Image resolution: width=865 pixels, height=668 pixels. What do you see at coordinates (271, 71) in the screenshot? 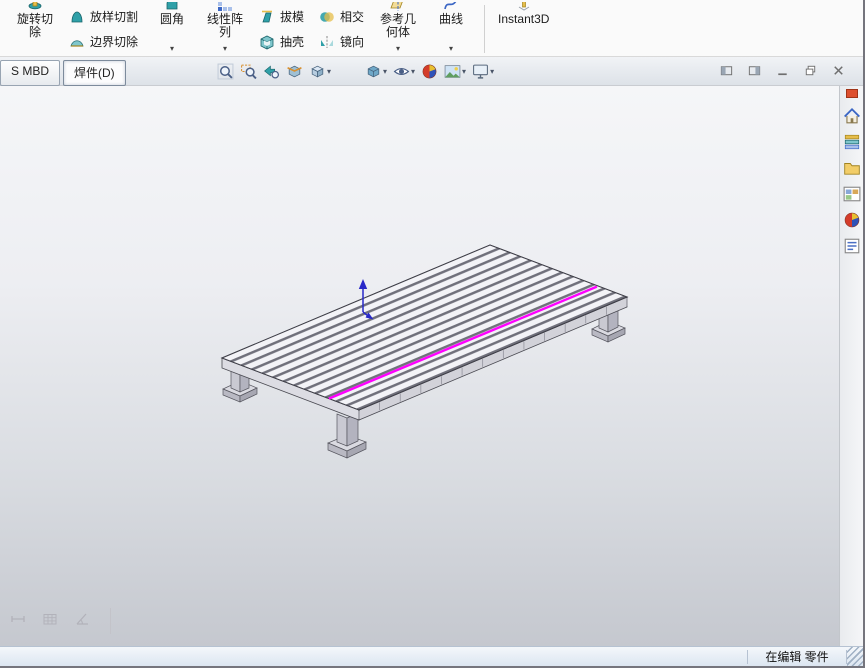
I see `previous-view-button` at bounding box center [271, 71].